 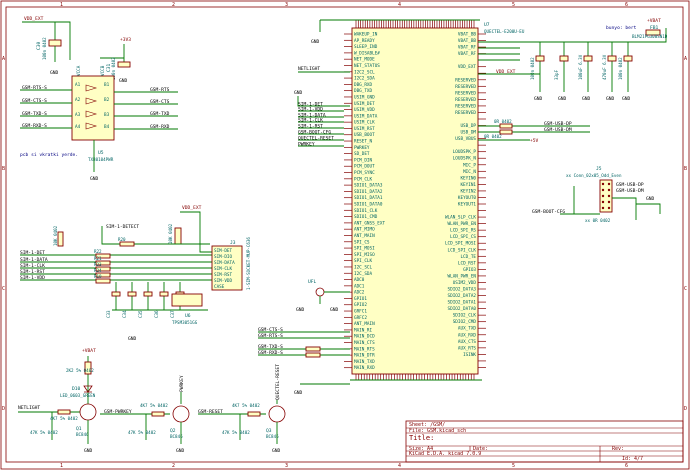 What do you see at coordinates (32, 272) in the screenshot?
I see `sim-net-rst: SIM-1-RST` at bounding box center [32, 272].